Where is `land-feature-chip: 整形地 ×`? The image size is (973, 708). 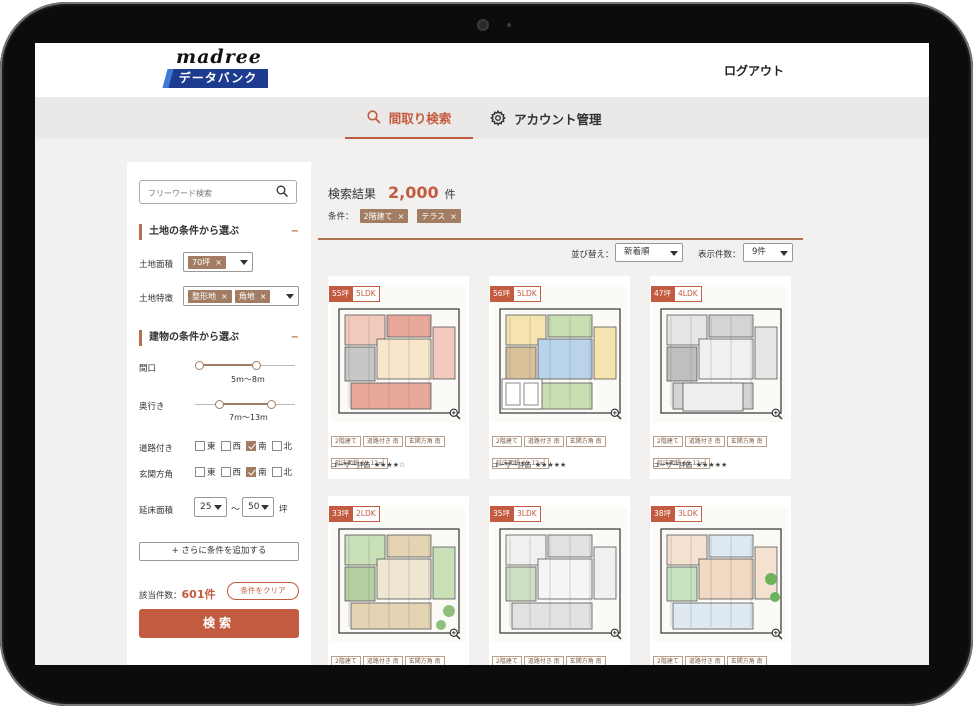
land-feature-chip: 整形地 × is located at coordinates (210, 296).